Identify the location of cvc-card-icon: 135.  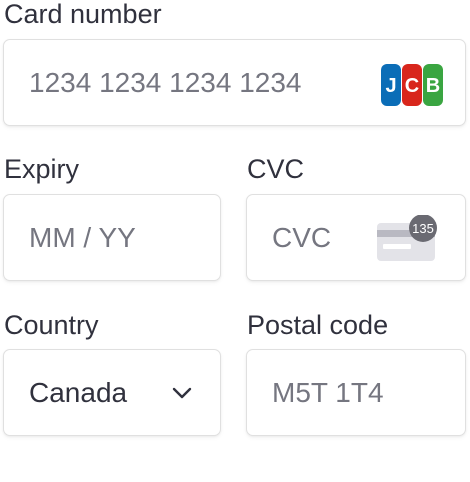
(407, 238).